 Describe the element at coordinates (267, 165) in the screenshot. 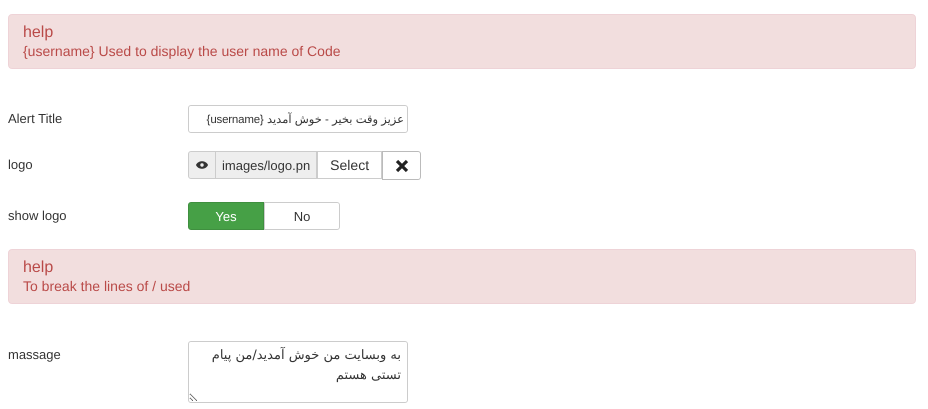

I see `path-field: images/logo.pn` at that location.